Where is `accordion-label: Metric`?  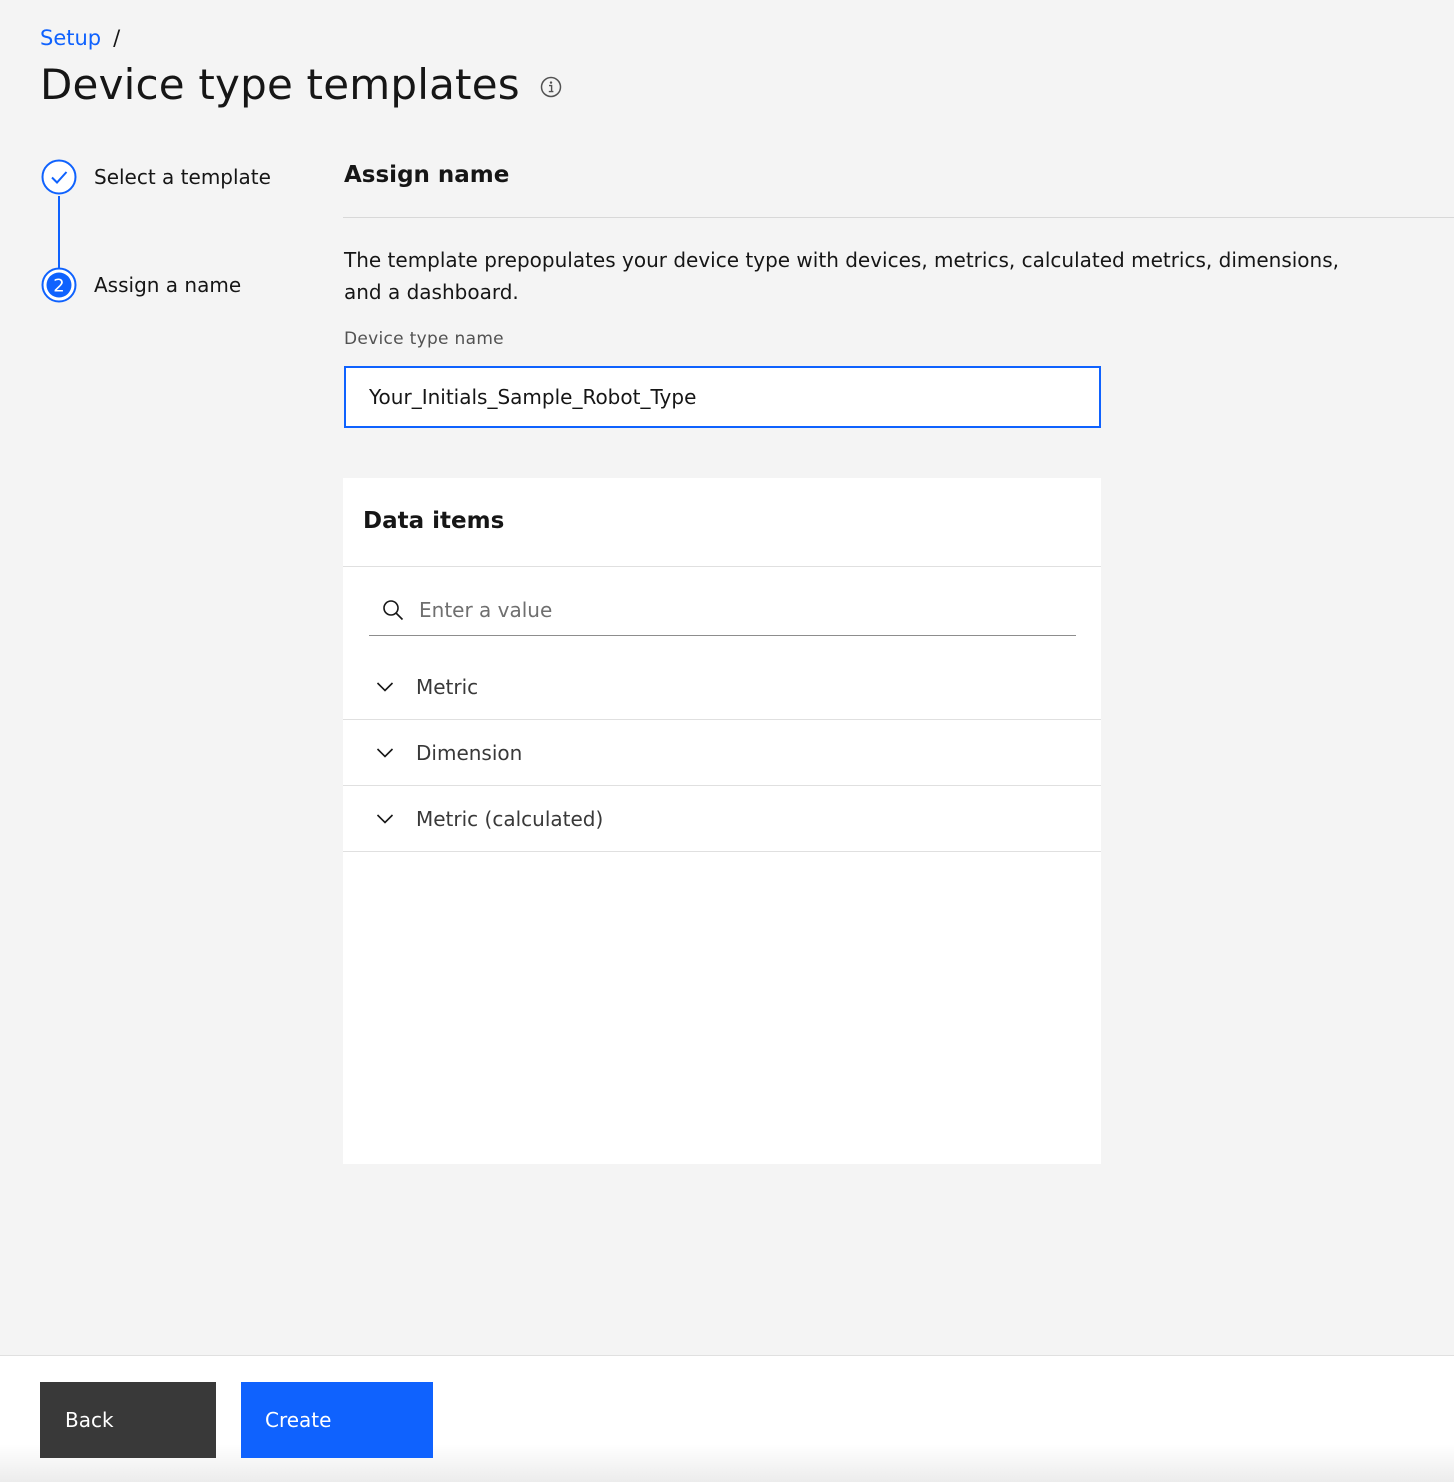
accordion-label: Metric is located at coordinates (447, 686).